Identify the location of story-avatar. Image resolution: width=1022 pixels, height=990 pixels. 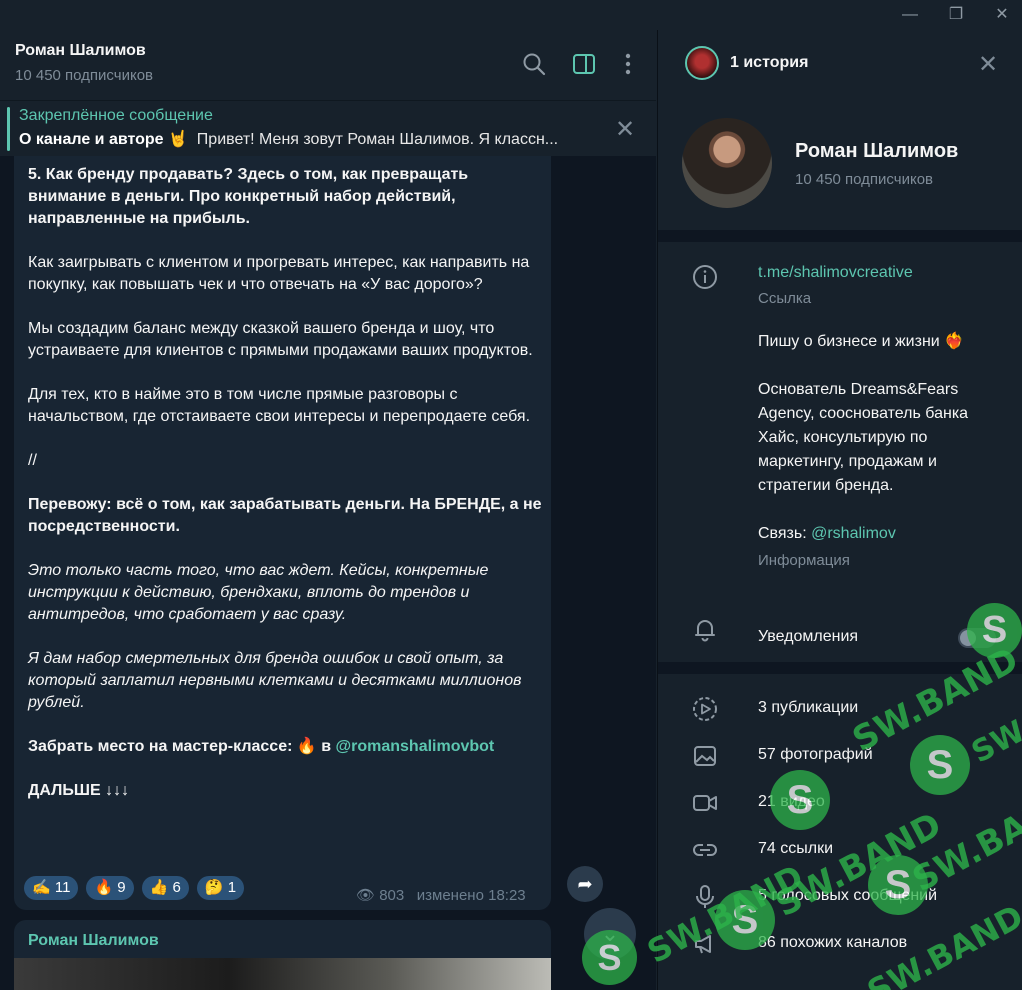
(702, 63).